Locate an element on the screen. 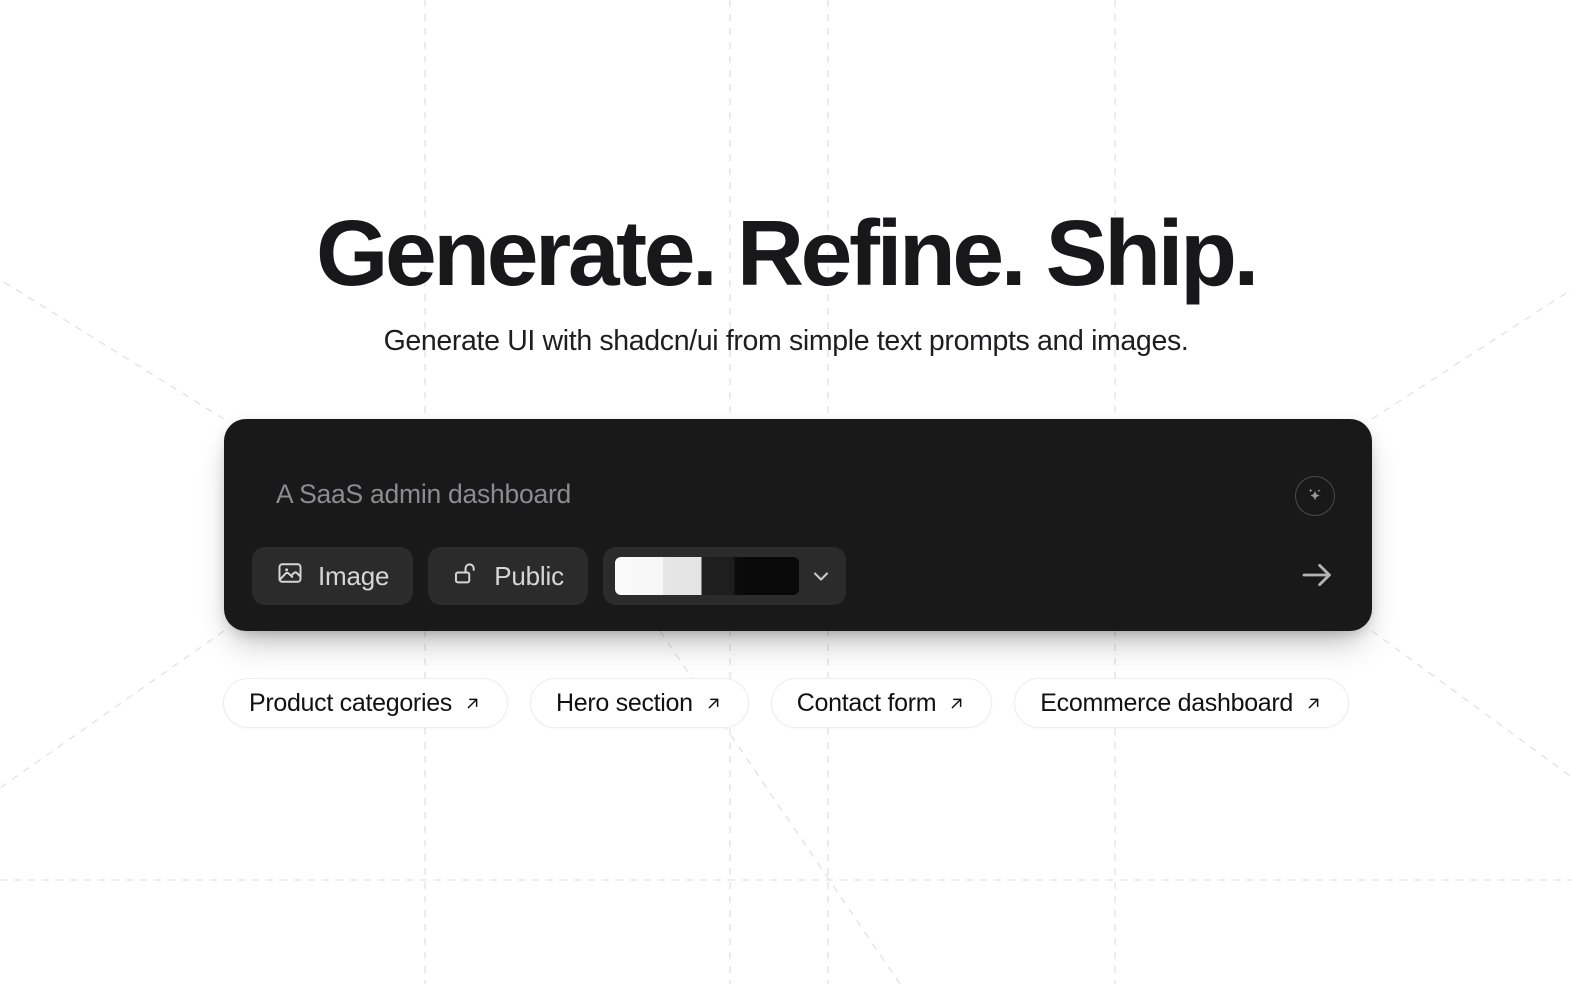  image-icon is located at coordinates (290, 576).